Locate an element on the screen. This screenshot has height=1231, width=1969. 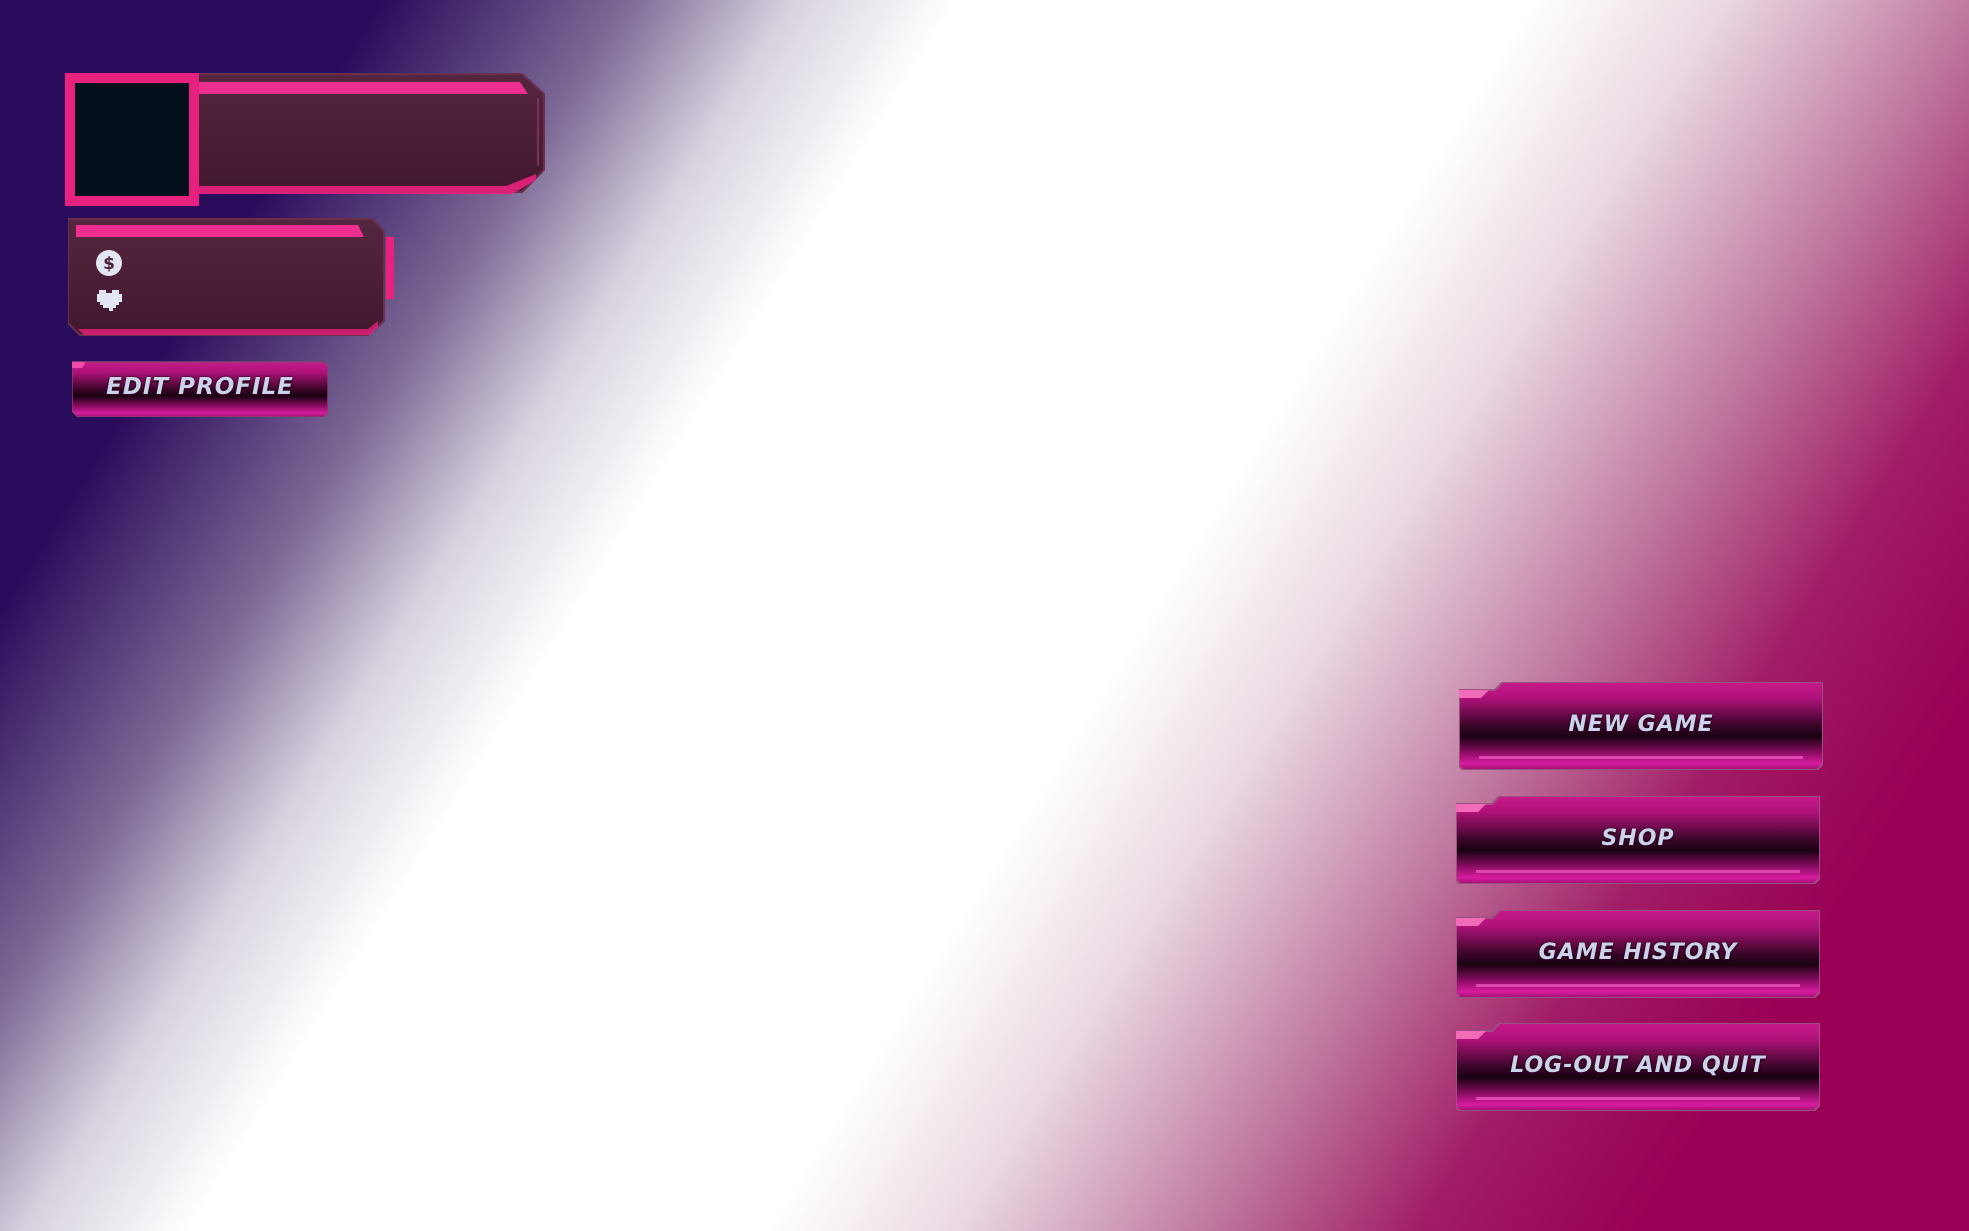
game-history-button: GAME HISTORY is located at coordinates (1638, 954).